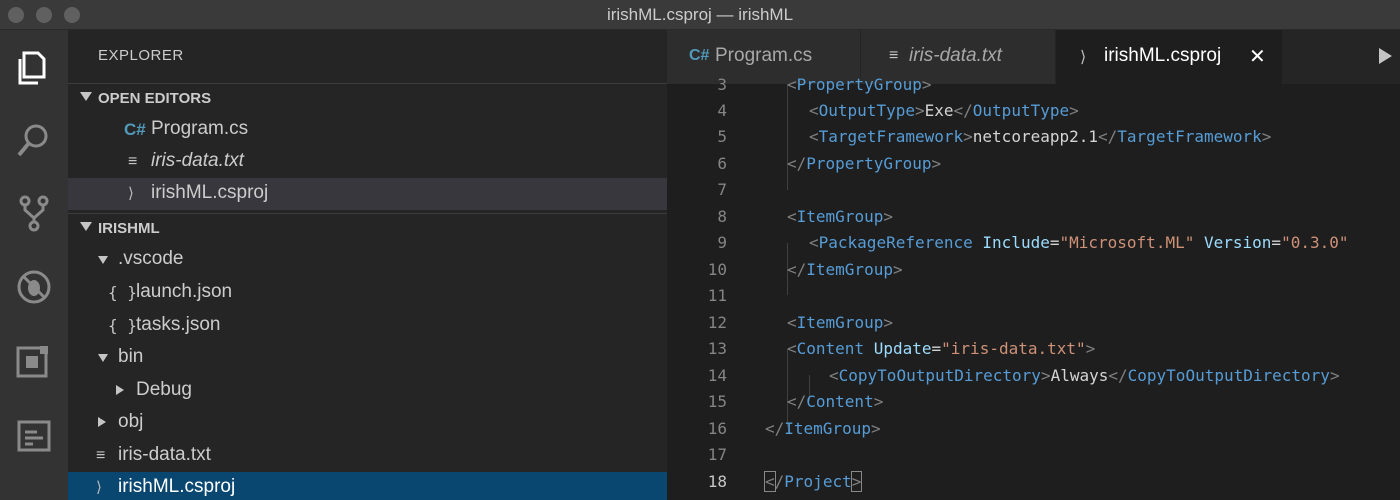  What do you see at coordinates (1033, 323) in the screenshot?
I see `code-line: 12 <ItemGroup>` at bounding box center [1033, 323].